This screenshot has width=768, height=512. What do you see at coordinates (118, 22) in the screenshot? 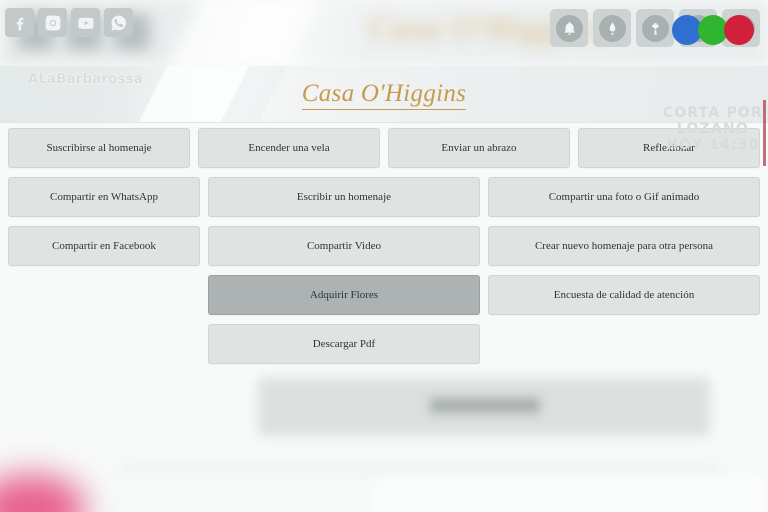
I see `whatsapp-icon` at bounding box center [118, 22].